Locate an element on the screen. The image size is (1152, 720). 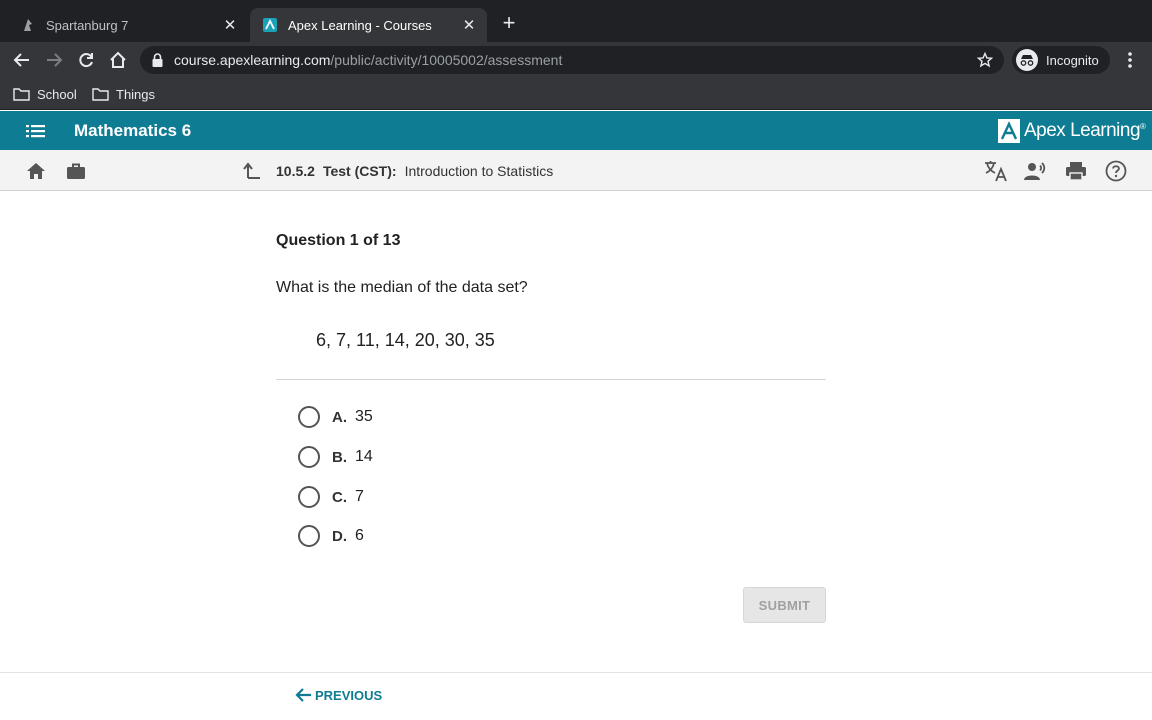
data-set: 6, 7, 11, 14, 20, 30, 35 is located at coordinates (405, 340).